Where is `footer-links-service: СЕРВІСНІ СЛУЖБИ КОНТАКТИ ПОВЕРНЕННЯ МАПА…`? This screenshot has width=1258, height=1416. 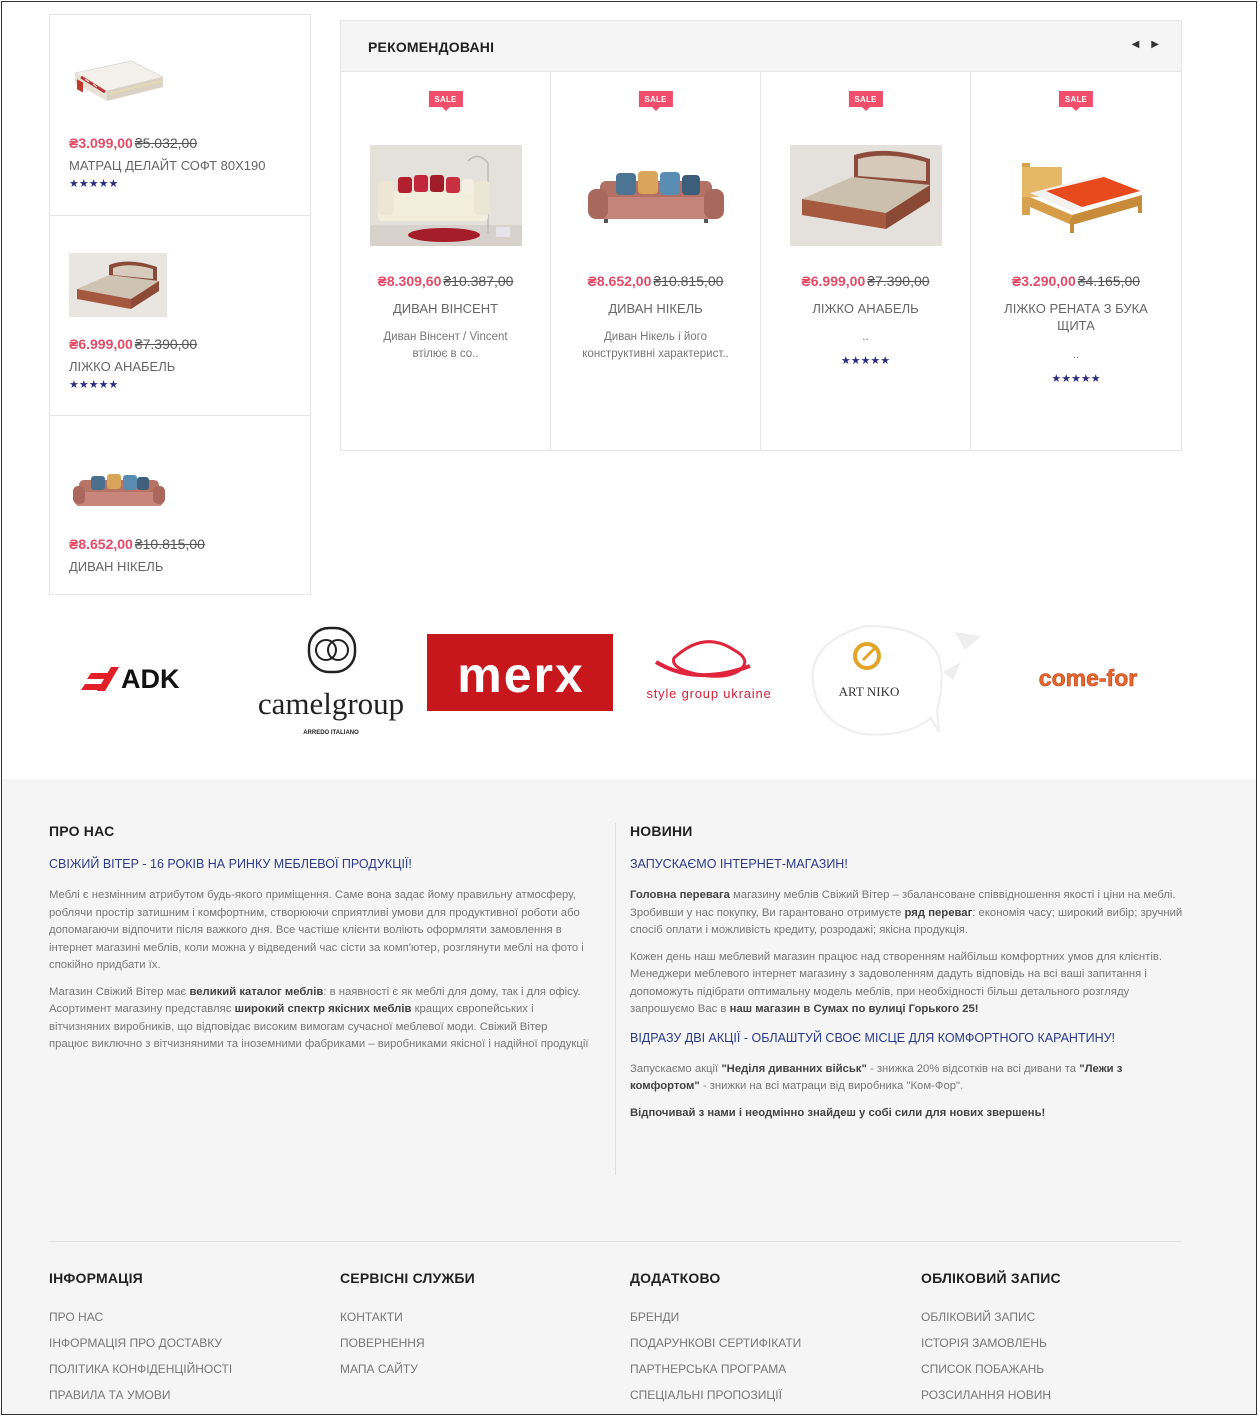 footer-links-service: СЕРВІСНІ СЛУЖБИ КОНТАКТИ ПОВЕРНЕННЯ МАПА… is located at coordinates (470, 1329).